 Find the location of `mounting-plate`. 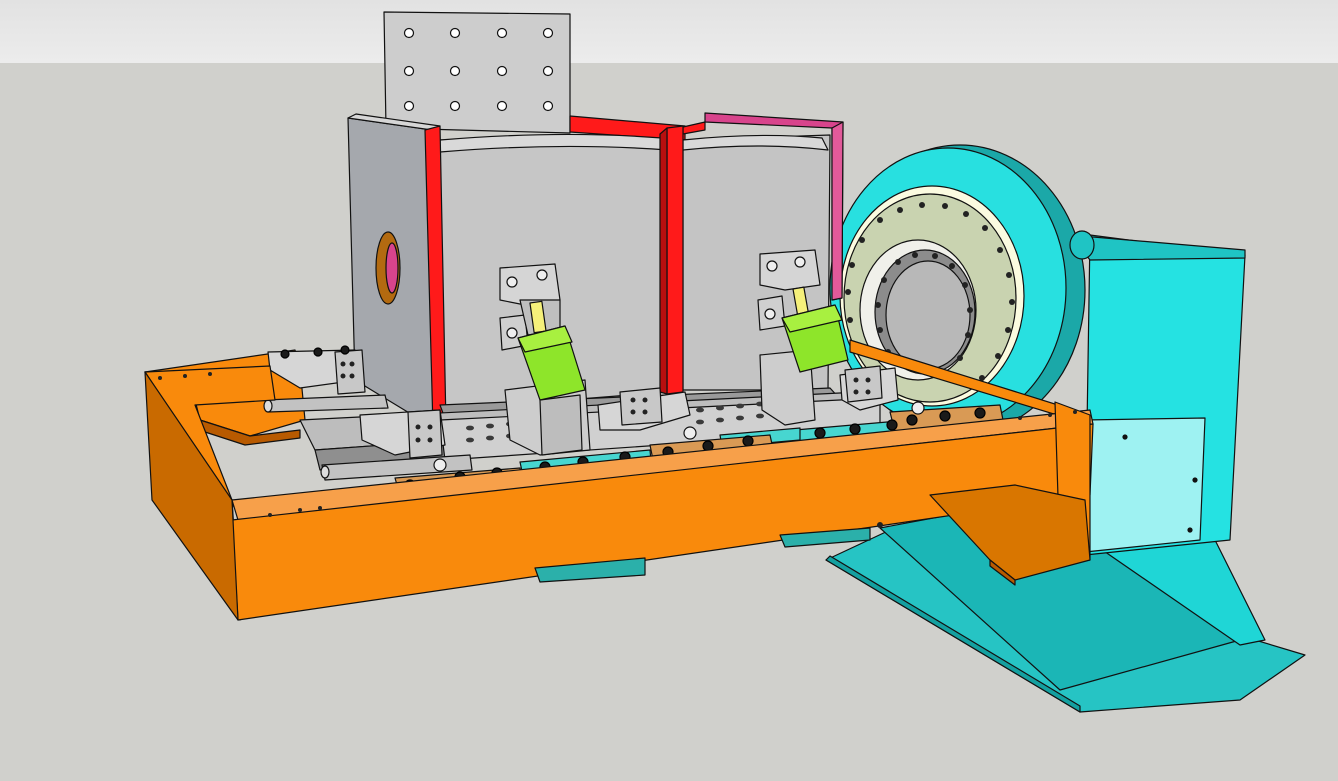

mounting-plate is located at coordinates (477, 72).